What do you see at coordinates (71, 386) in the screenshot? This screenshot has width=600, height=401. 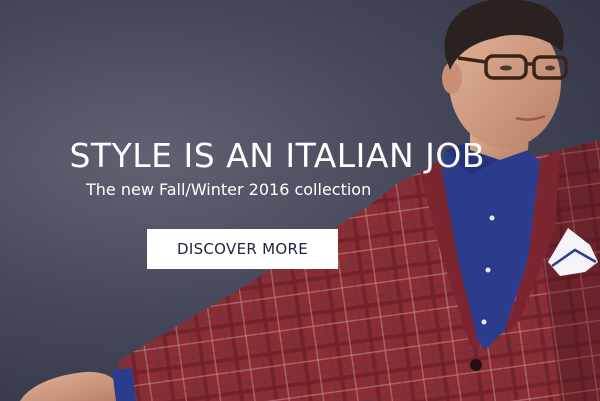 I see `model-hand` at bounding box center [71, 386].